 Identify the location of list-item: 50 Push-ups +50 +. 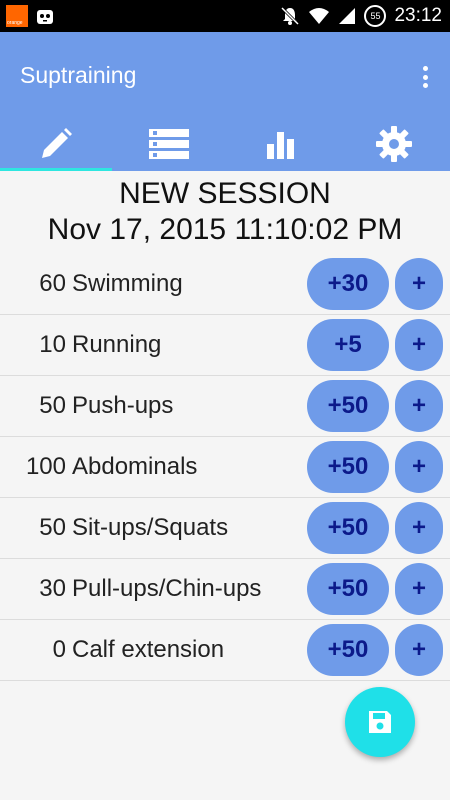
(225, 406).